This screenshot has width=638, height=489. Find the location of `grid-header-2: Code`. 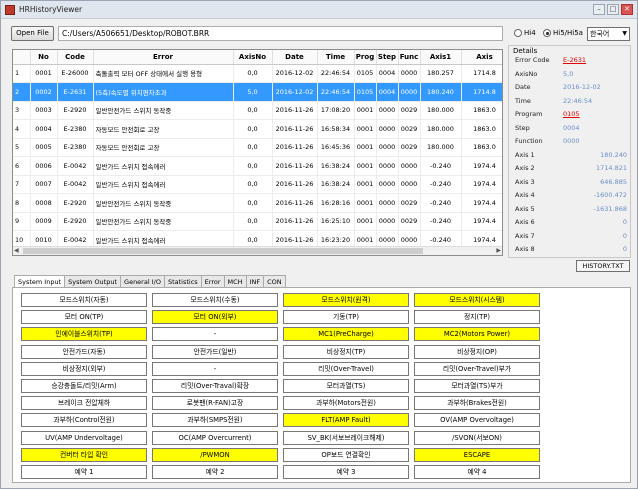

grid-header-2: Code is located at coordinates (75, 57).